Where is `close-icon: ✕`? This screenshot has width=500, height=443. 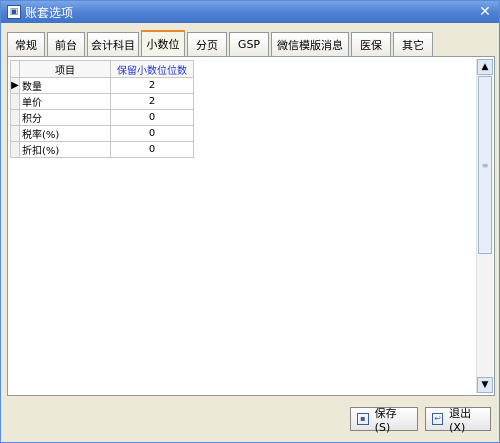 close-icon: ✕ is located at coordinates (485, 12).